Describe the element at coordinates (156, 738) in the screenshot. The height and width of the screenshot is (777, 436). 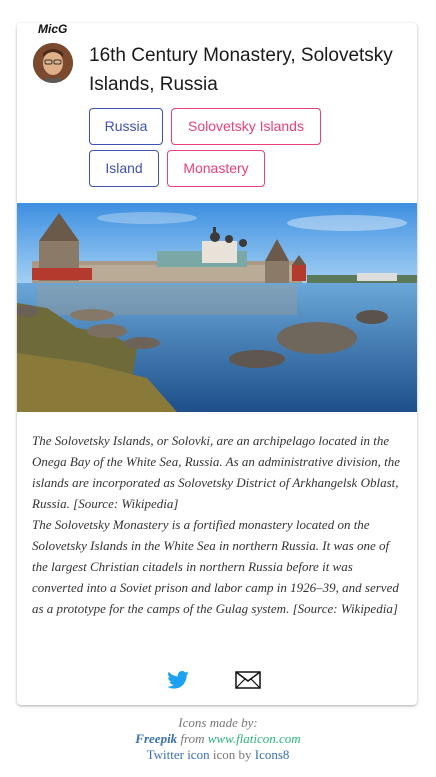
I see `freepik-link: Freepik` at that location.